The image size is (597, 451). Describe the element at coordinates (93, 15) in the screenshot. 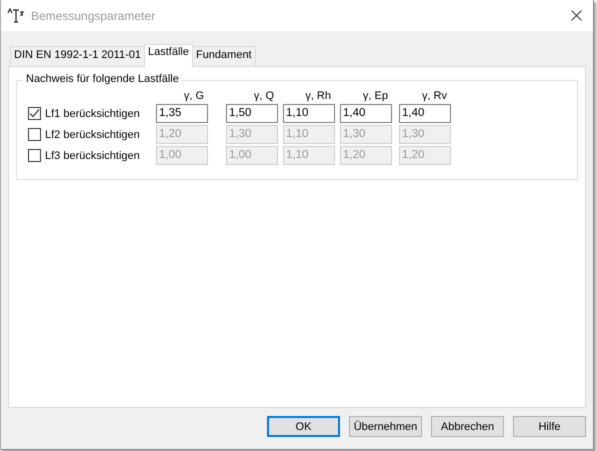

I see `window-title: Bemessungsparameter` at that location.